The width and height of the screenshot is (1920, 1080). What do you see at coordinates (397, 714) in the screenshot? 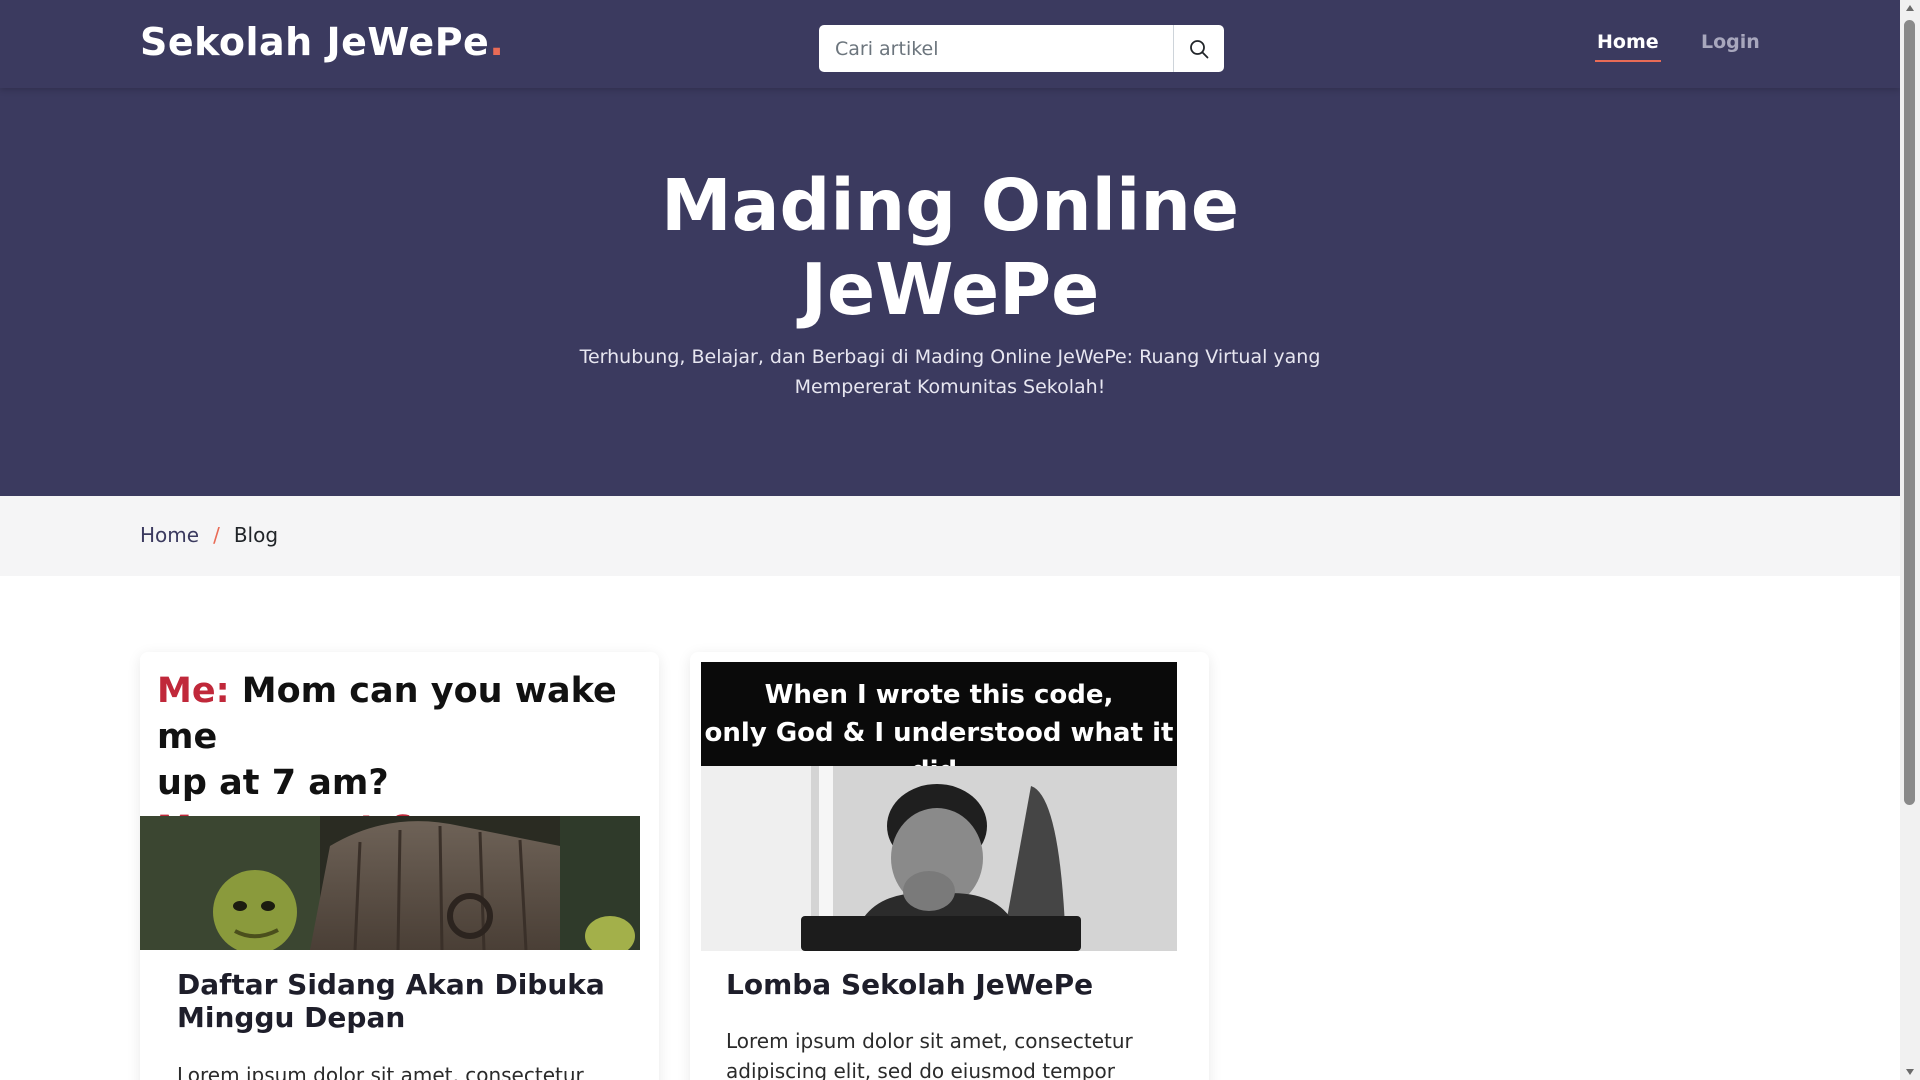
I see `meme-caption-line: Me: Mom can you wake me` at bounding box center [397, 714].